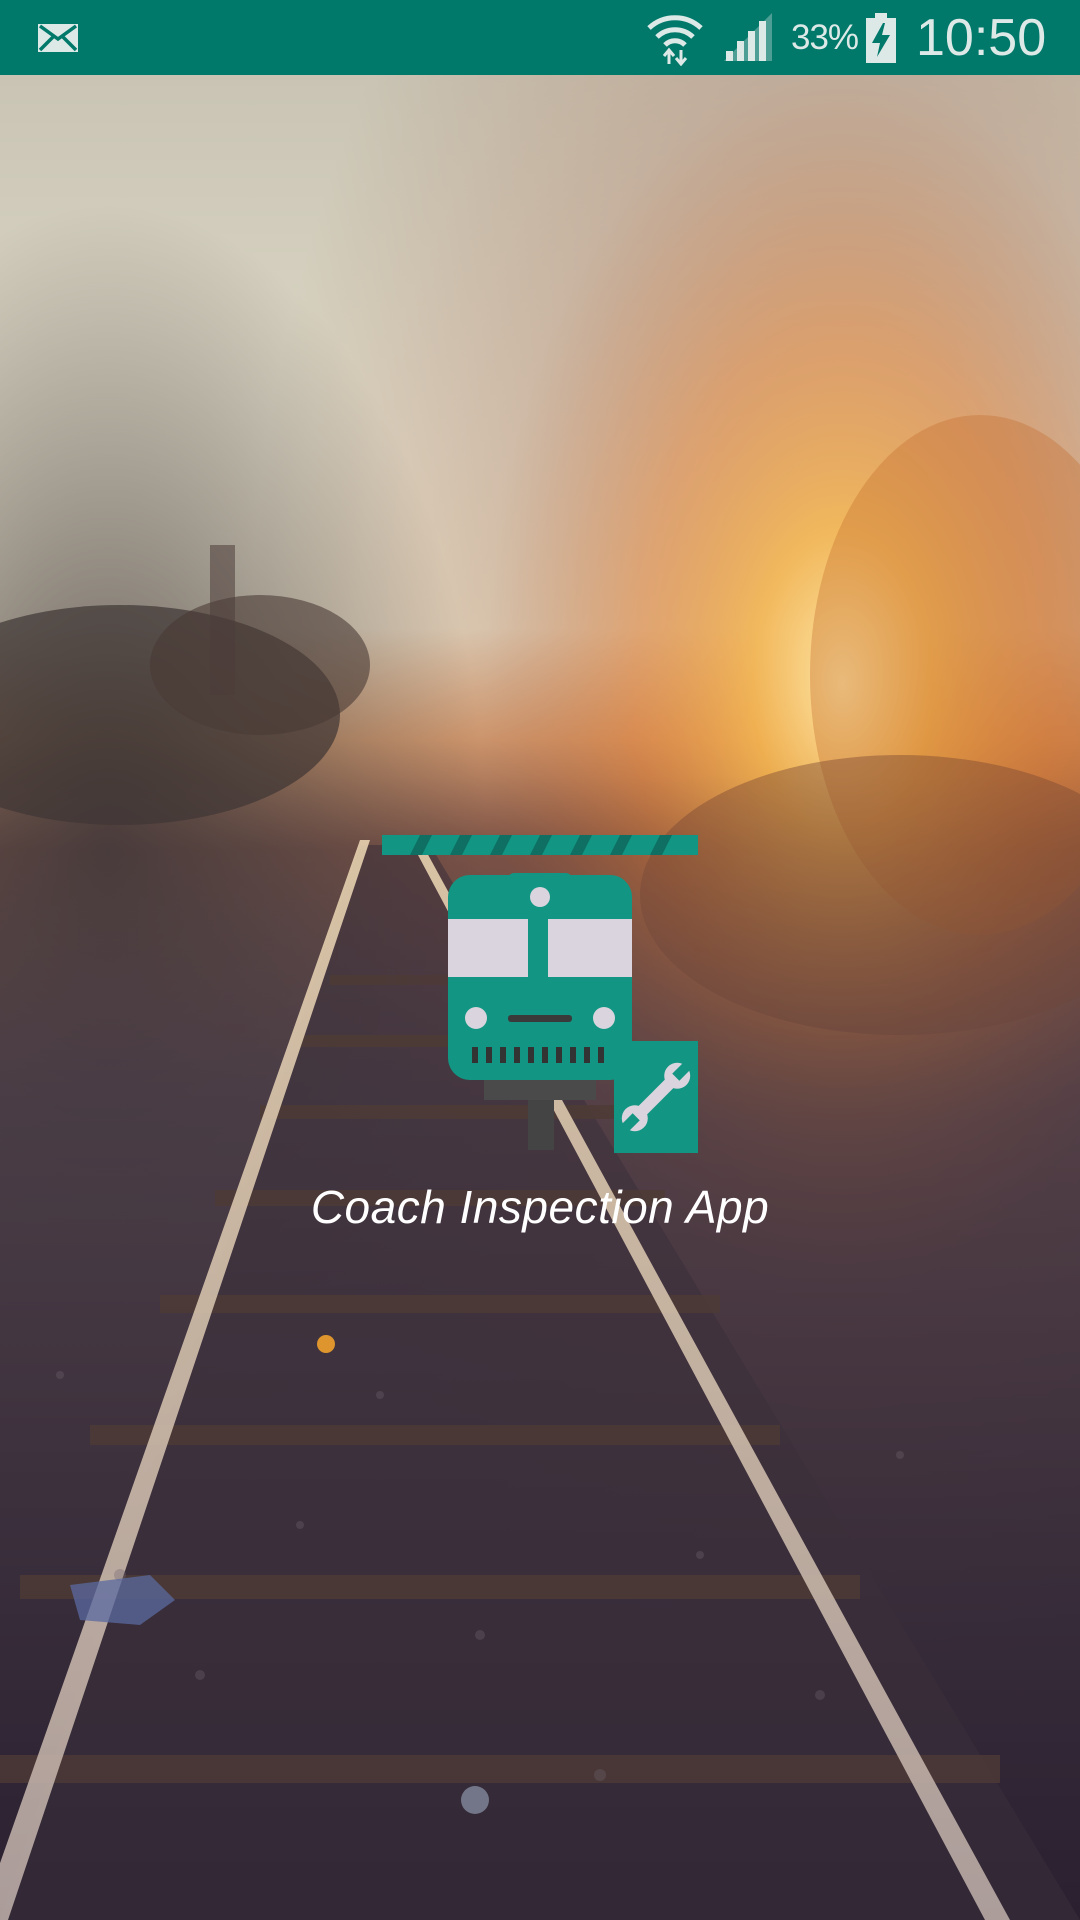 The height and width of the screenshot is (1920, 1080). What do you see at coordinates (540, 1207) in the screenshot?
I see `app-title: Coach Inspection App` at bounding box center [540, 1207].